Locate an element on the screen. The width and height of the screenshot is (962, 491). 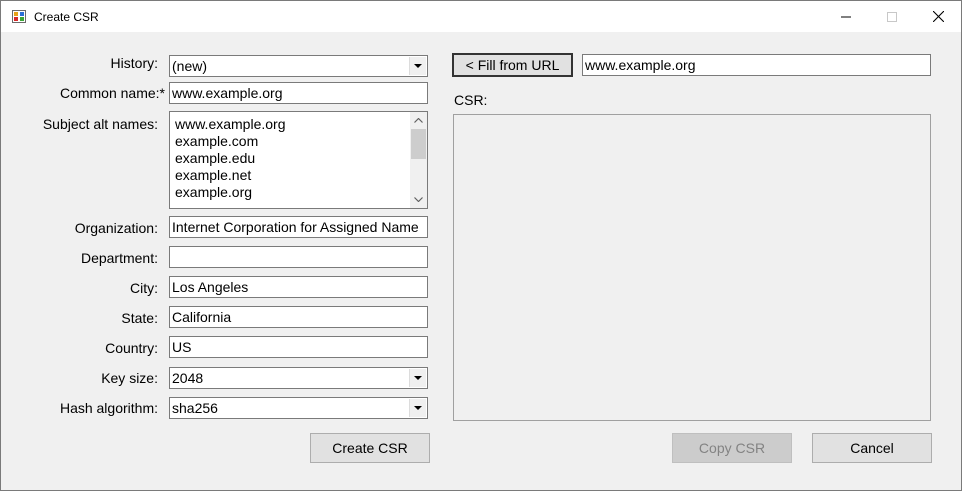
history-dropdown: (new) is located at coordinates (298, 66).